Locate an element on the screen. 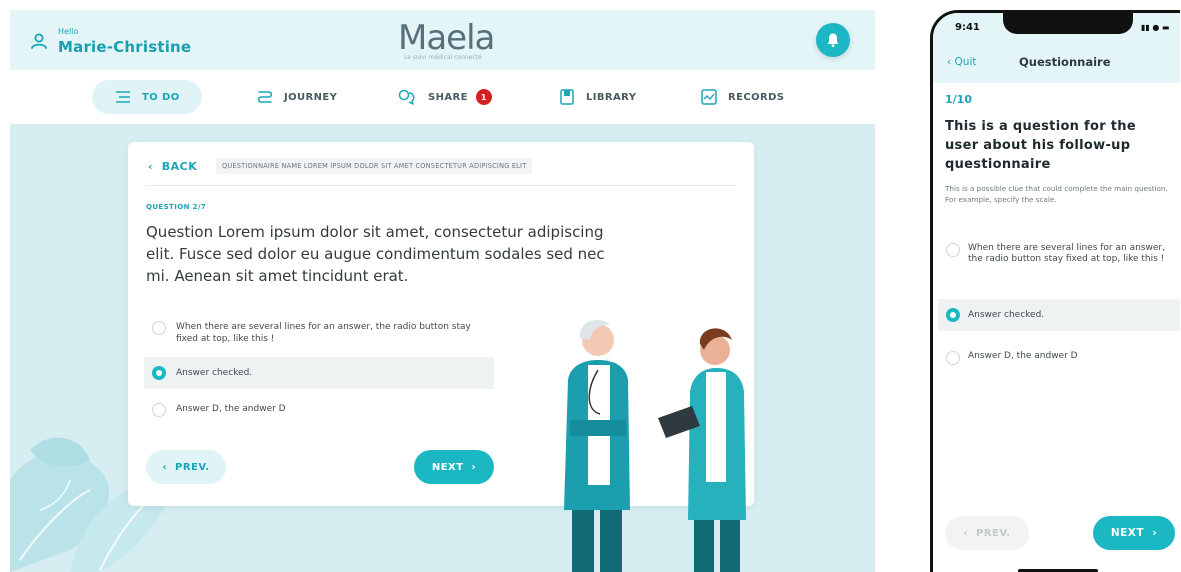 The height and width of the screenshot is (572, 1181). book-icon is located at coordinates (567, 97).